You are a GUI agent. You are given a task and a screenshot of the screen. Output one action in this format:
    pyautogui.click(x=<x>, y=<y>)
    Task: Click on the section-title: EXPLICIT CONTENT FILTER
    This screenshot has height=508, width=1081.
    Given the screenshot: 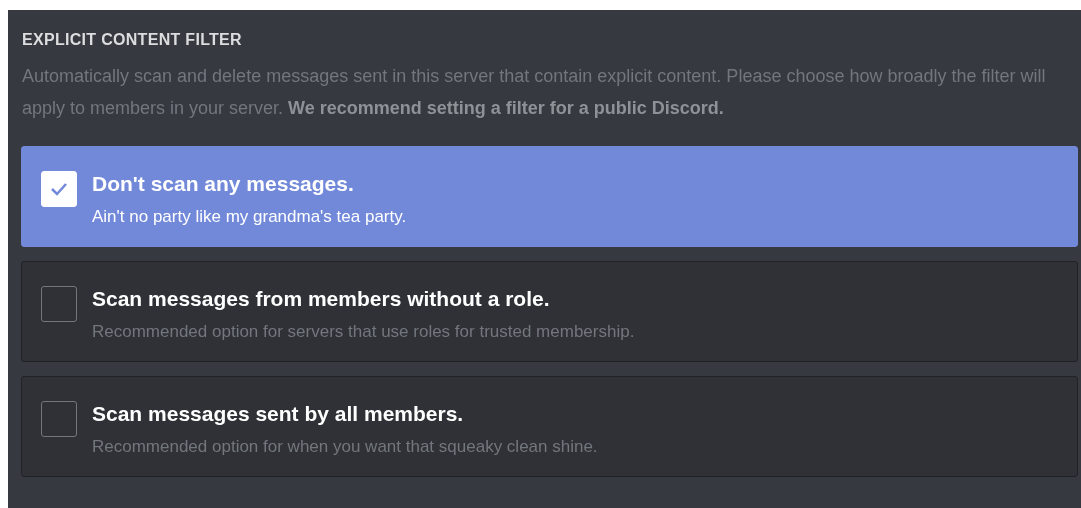 What is the action you would take?
    pyautogui.click(x=132, y=40)
    